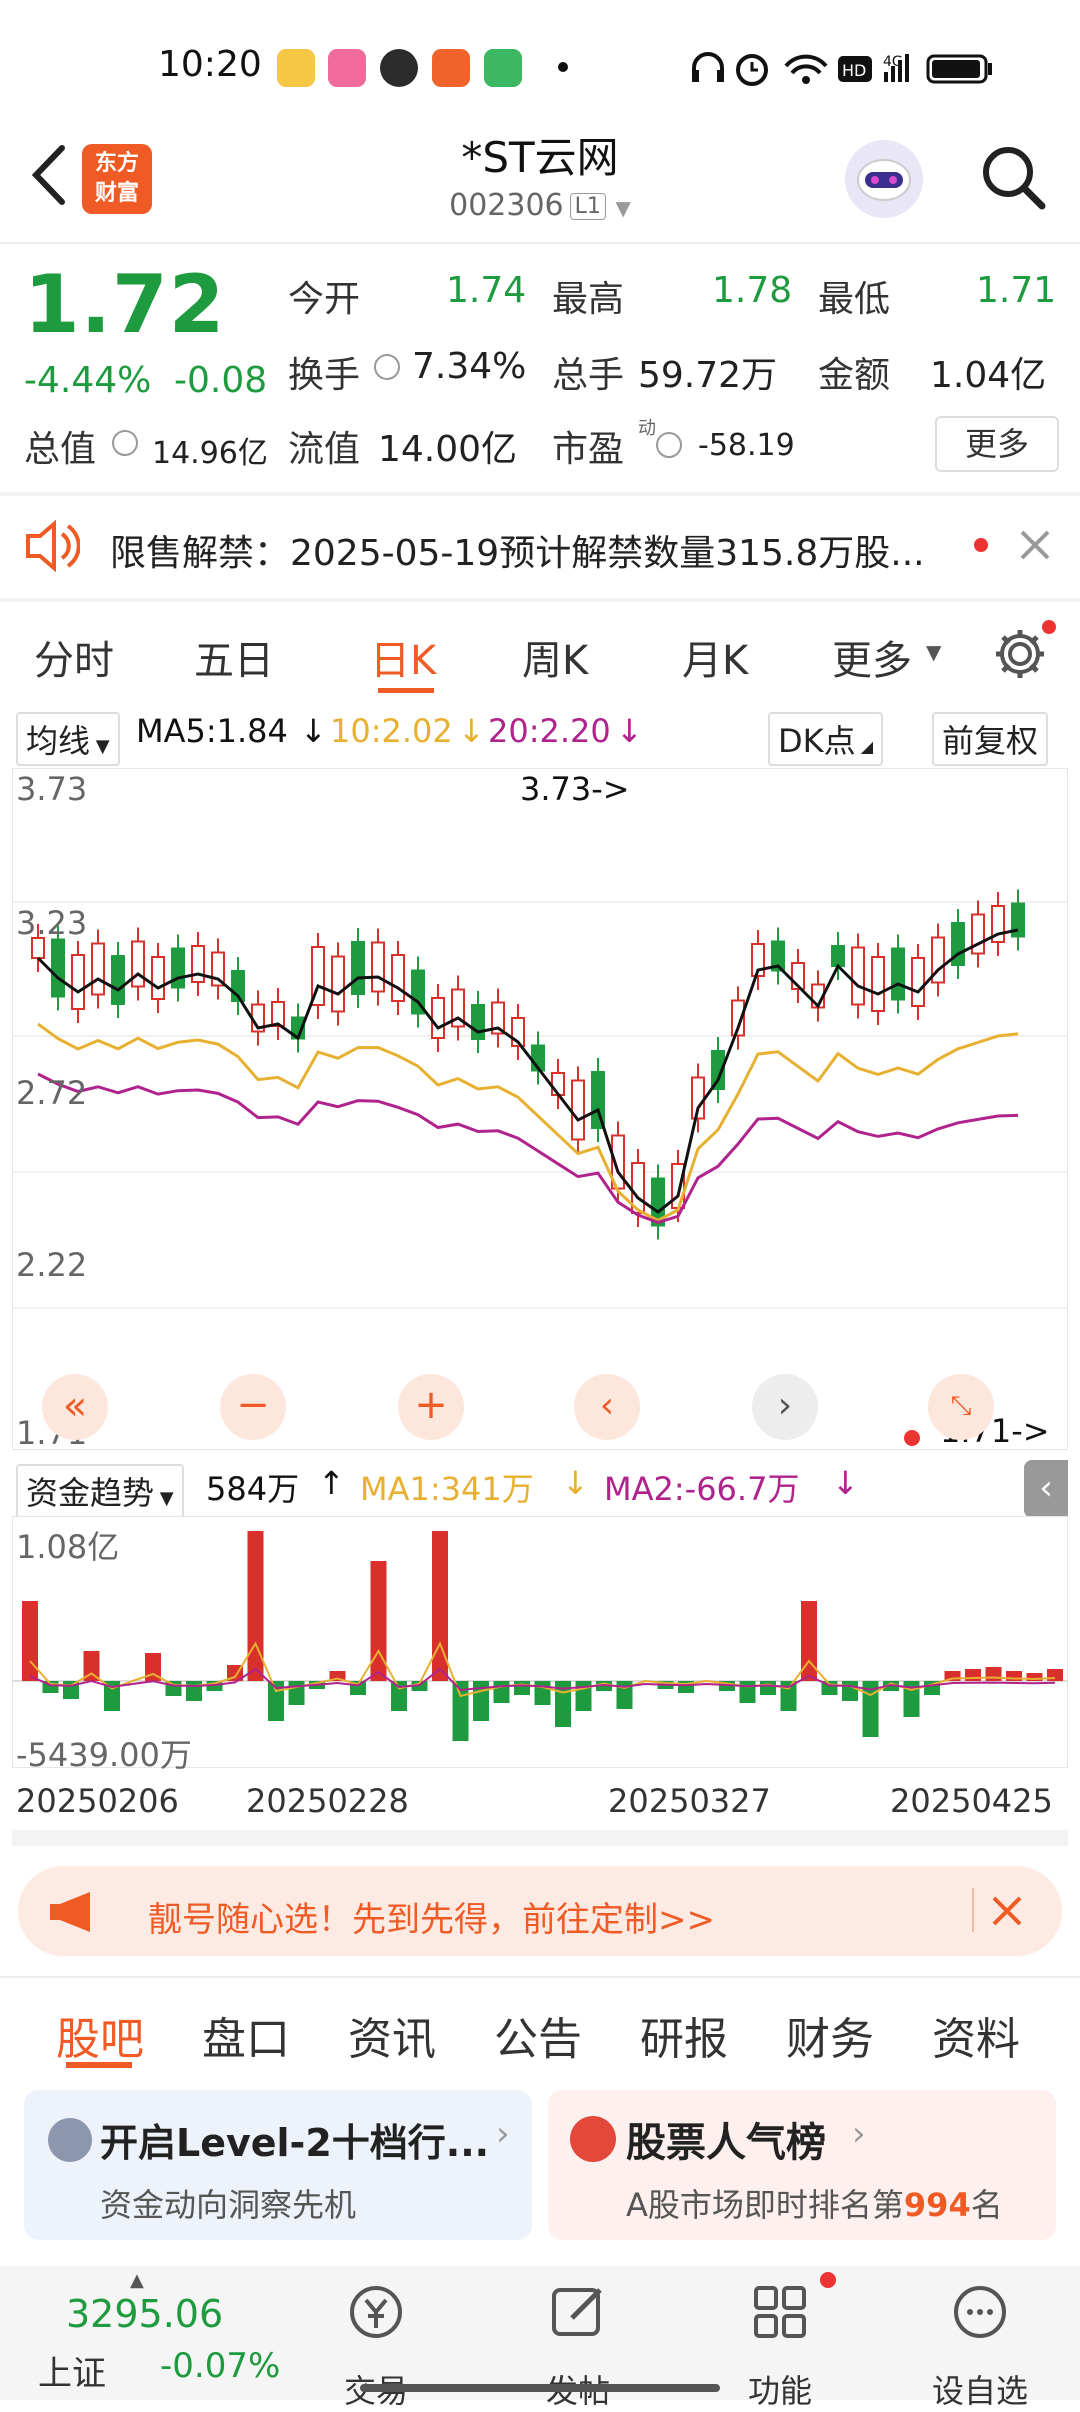  What do you see at coordinates (52, 1265) in the screenshot?
I see `y-label: 2.22` at bounding box center [52, 1265].